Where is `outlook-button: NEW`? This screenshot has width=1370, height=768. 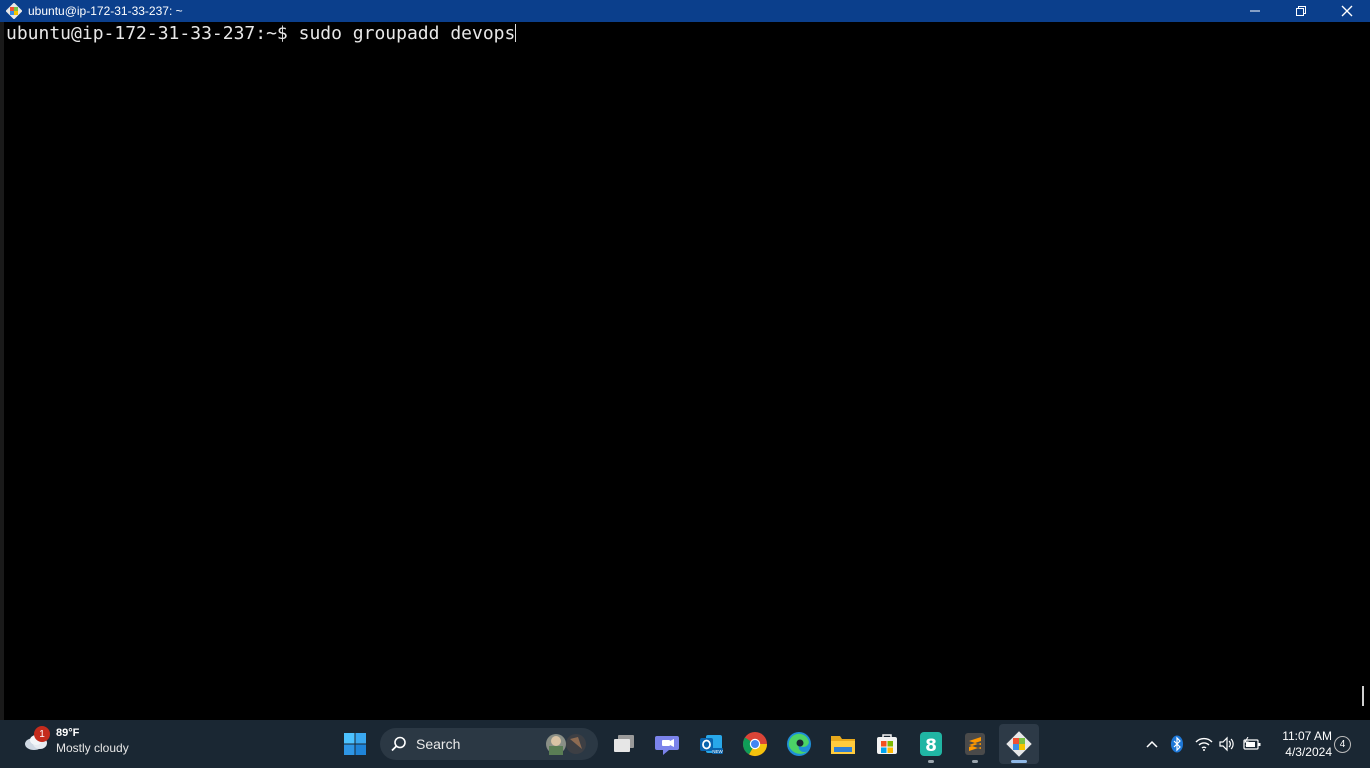 outlook-button: NEW is located at coordinates (711, 744).